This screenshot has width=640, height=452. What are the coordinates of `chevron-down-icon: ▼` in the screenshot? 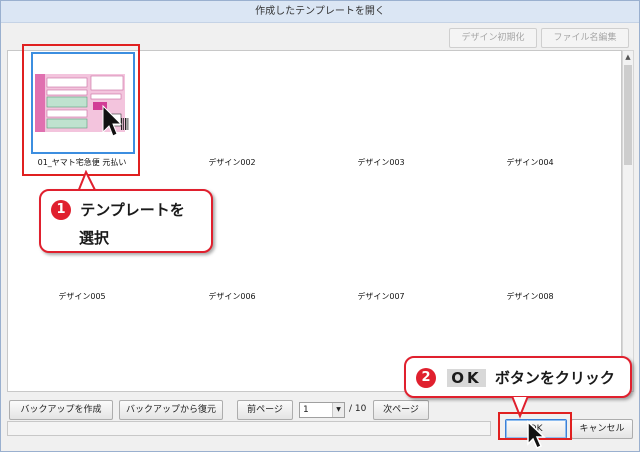 It's located at (338, 410).